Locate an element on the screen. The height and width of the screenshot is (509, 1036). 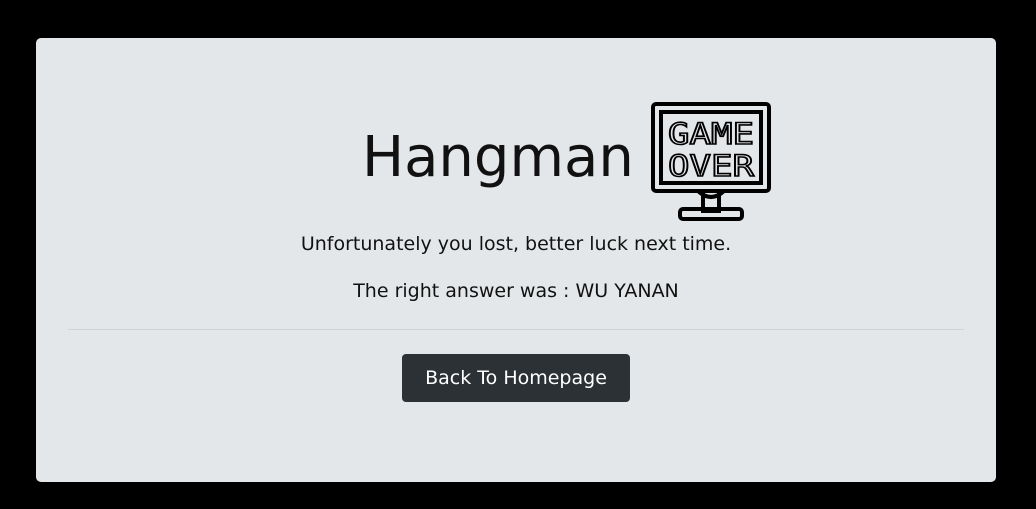
back-to-homepage-button: Back To Homepage is located at coordinates (516, 378).